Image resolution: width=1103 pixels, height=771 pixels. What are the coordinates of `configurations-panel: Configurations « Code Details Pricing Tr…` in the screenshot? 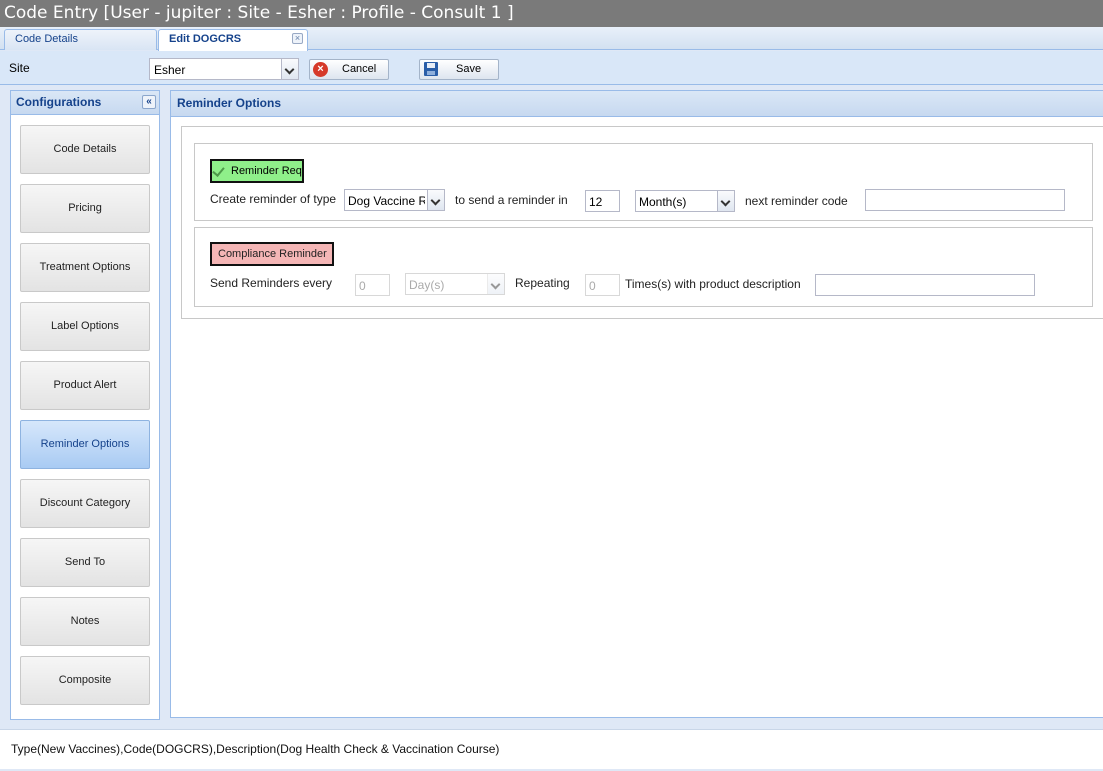 It's located at (85, 405).